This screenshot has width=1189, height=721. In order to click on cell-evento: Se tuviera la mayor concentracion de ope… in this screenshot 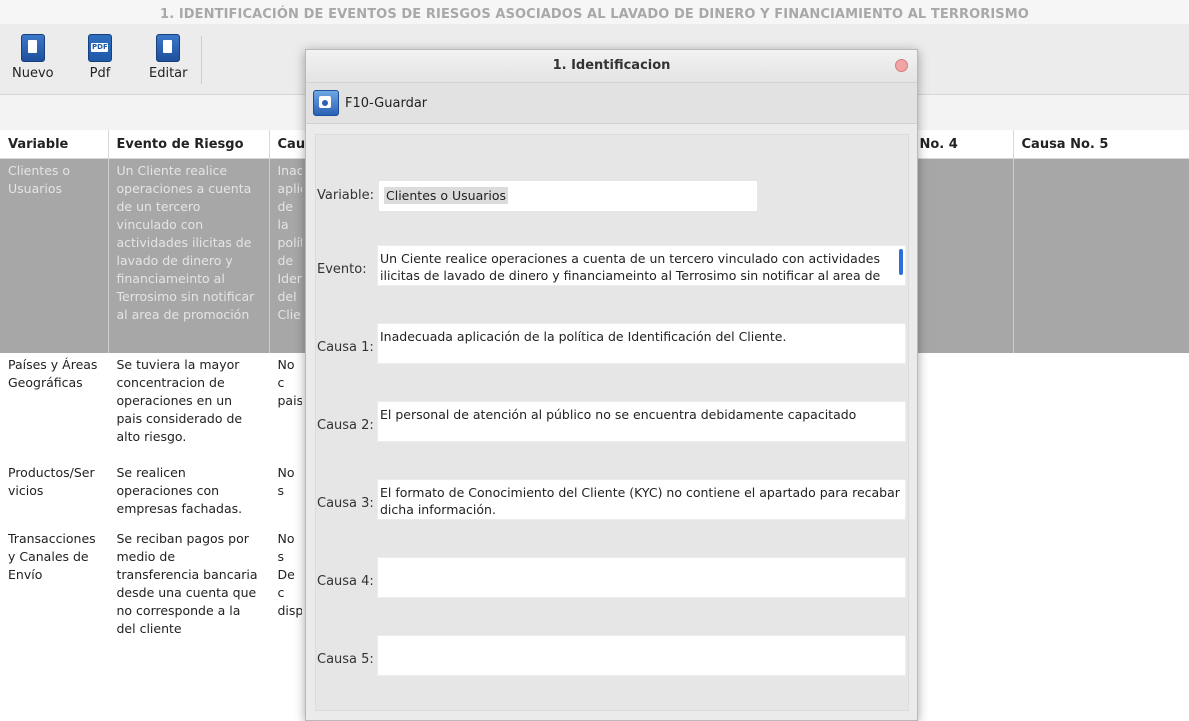, I will do `click(189, 406)`.